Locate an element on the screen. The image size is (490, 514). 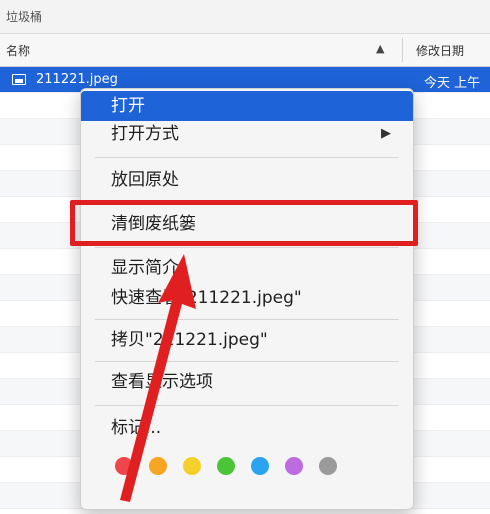
tag-color-row is located at coordinates (245, 467).